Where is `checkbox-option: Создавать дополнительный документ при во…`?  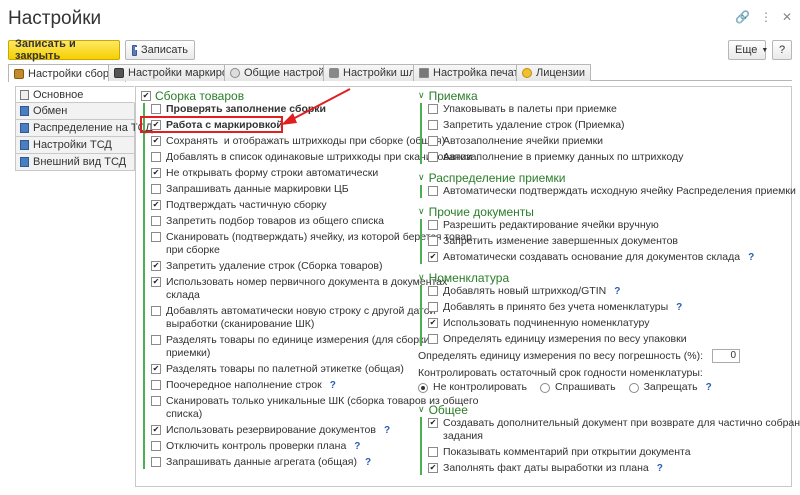
checkbox-option: Создавать дополнительный документ при во… is located at coordinates (614, 430).